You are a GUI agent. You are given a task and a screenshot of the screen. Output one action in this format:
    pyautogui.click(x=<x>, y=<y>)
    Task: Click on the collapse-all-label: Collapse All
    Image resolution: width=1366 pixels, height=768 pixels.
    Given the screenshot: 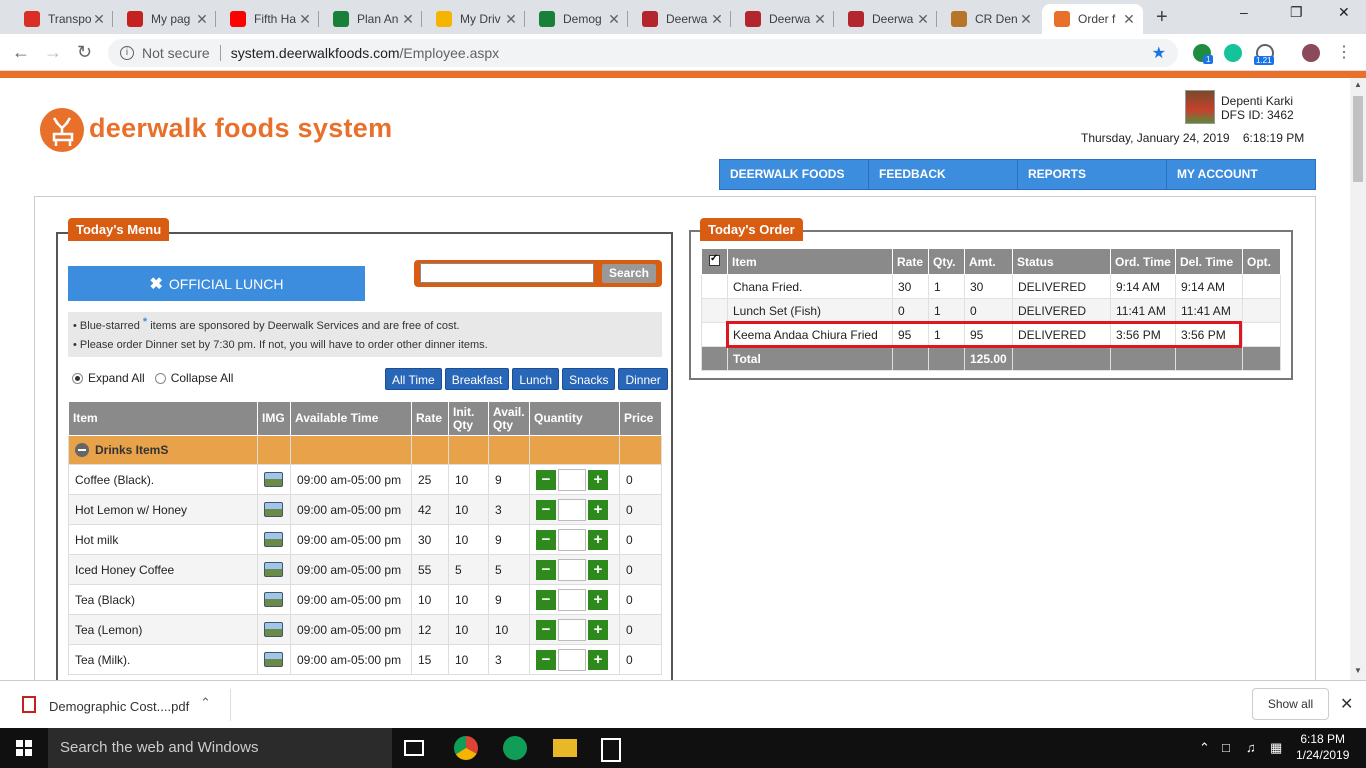 What is the action you would take?
    pyautogui.click(x=202, y=378)
    